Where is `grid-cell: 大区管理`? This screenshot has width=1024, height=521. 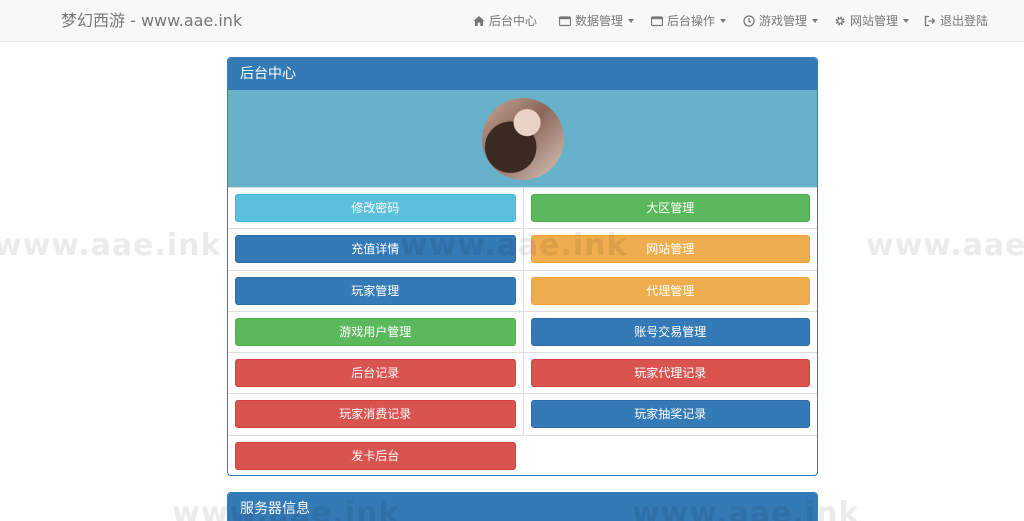 grid-cell: 大区管理 is located at coordinates (670, 208).